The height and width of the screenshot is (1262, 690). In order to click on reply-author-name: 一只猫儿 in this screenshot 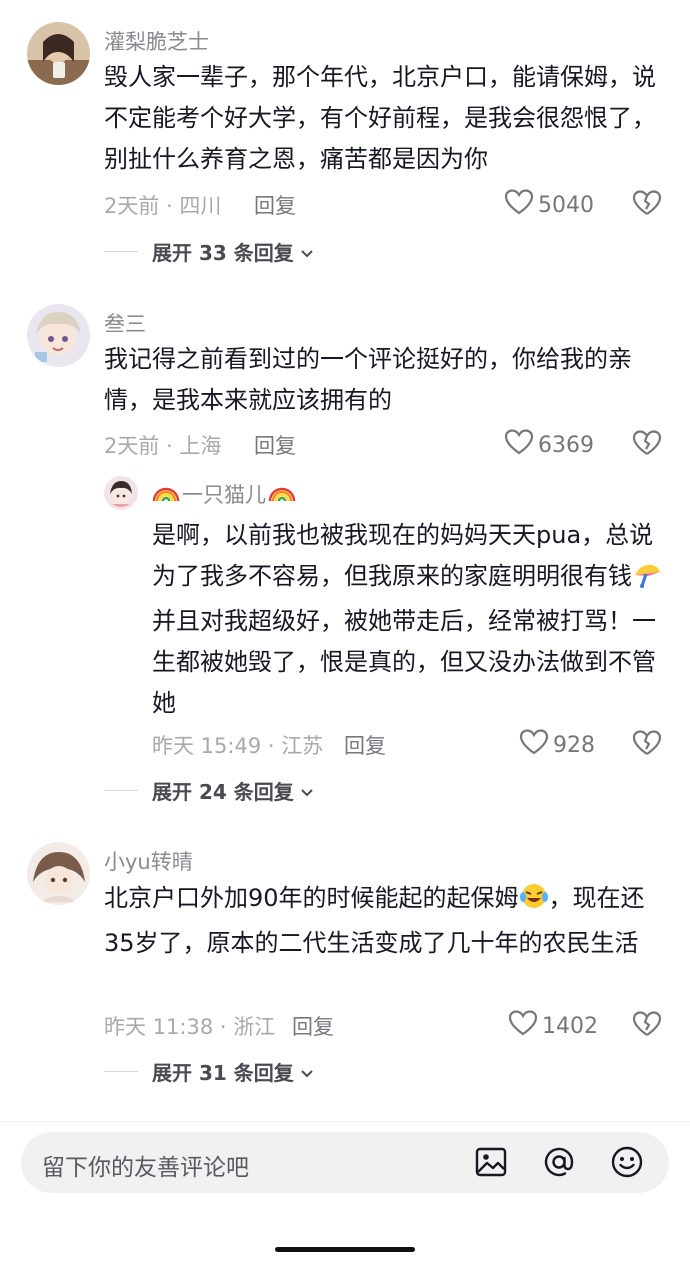, I will do `click(224, 495)`.